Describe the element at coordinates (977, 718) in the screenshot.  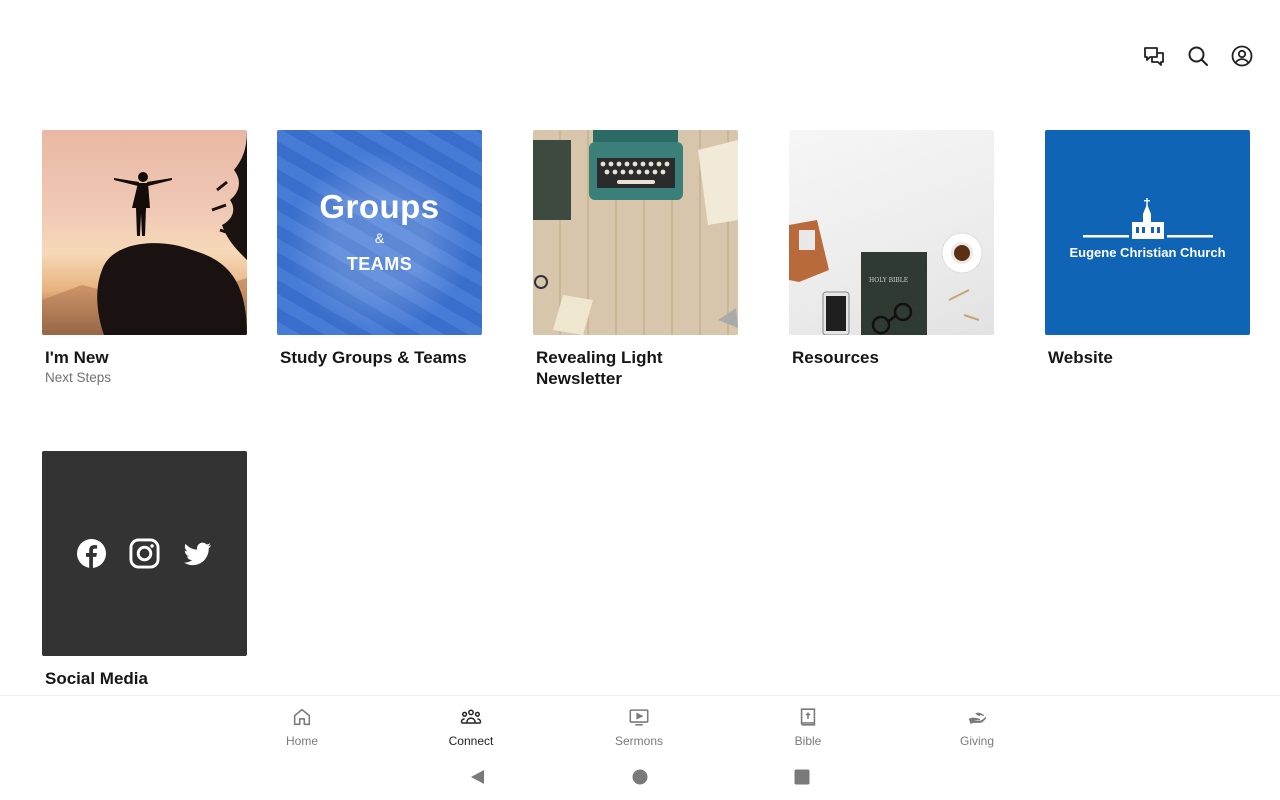
I see `giving-icon` at that location.